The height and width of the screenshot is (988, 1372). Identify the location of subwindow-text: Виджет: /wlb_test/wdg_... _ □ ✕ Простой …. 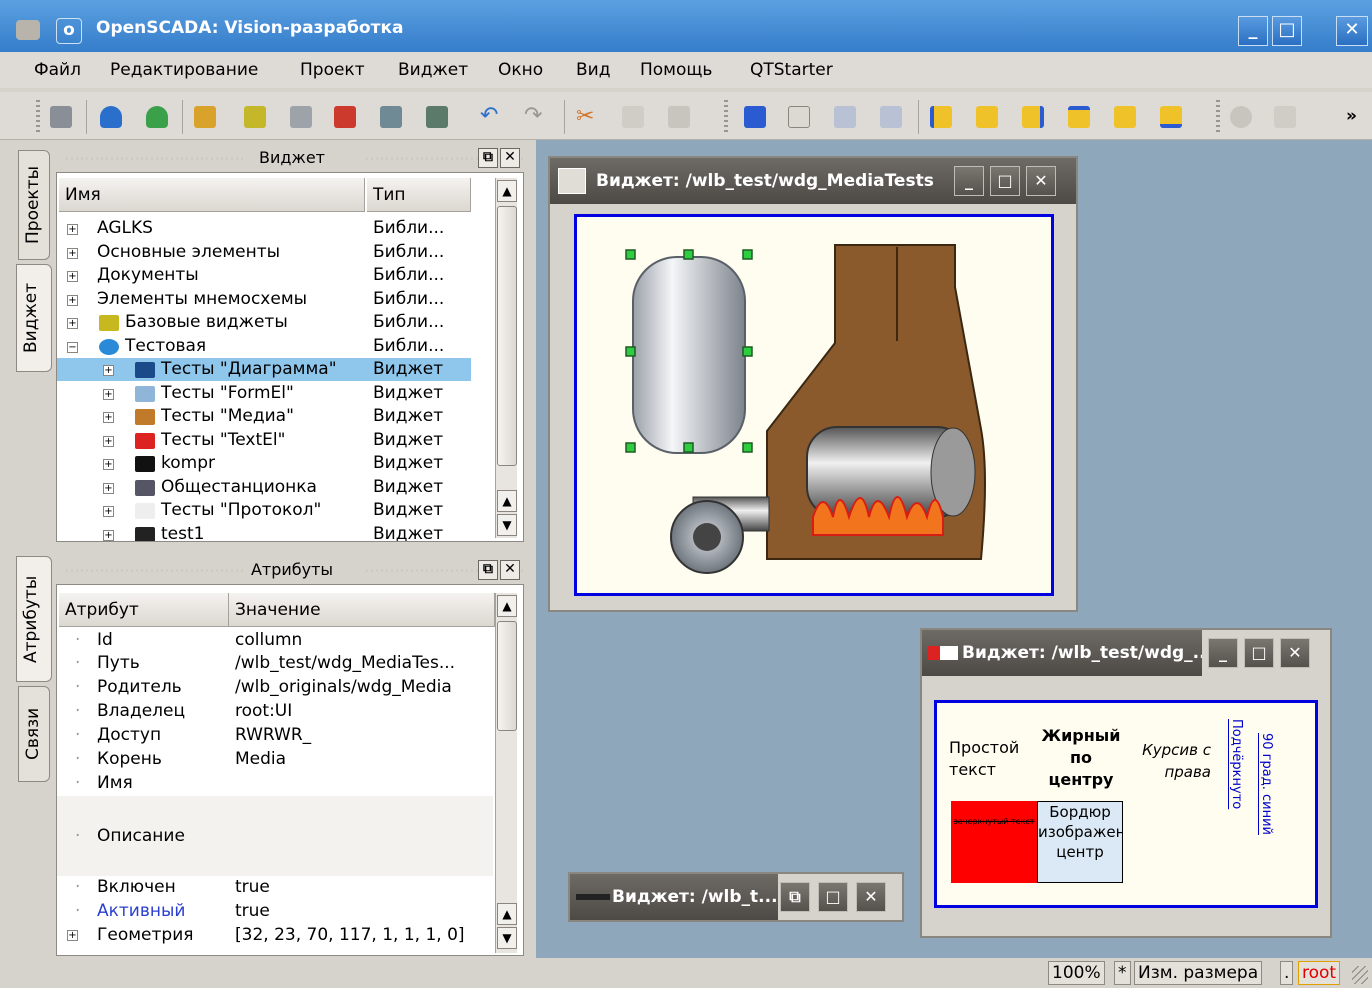
(1126, 783).